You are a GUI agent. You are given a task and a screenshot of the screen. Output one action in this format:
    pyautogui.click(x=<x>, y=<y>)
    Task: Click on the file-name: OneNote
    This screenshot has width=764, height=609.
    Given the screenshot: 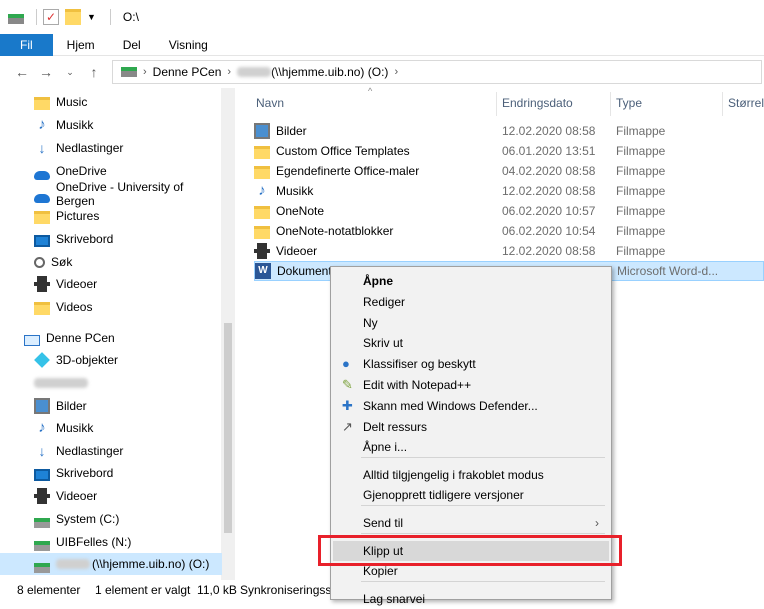 What is the action you would take?
    pyautogui.click(x=300, y=211)
    